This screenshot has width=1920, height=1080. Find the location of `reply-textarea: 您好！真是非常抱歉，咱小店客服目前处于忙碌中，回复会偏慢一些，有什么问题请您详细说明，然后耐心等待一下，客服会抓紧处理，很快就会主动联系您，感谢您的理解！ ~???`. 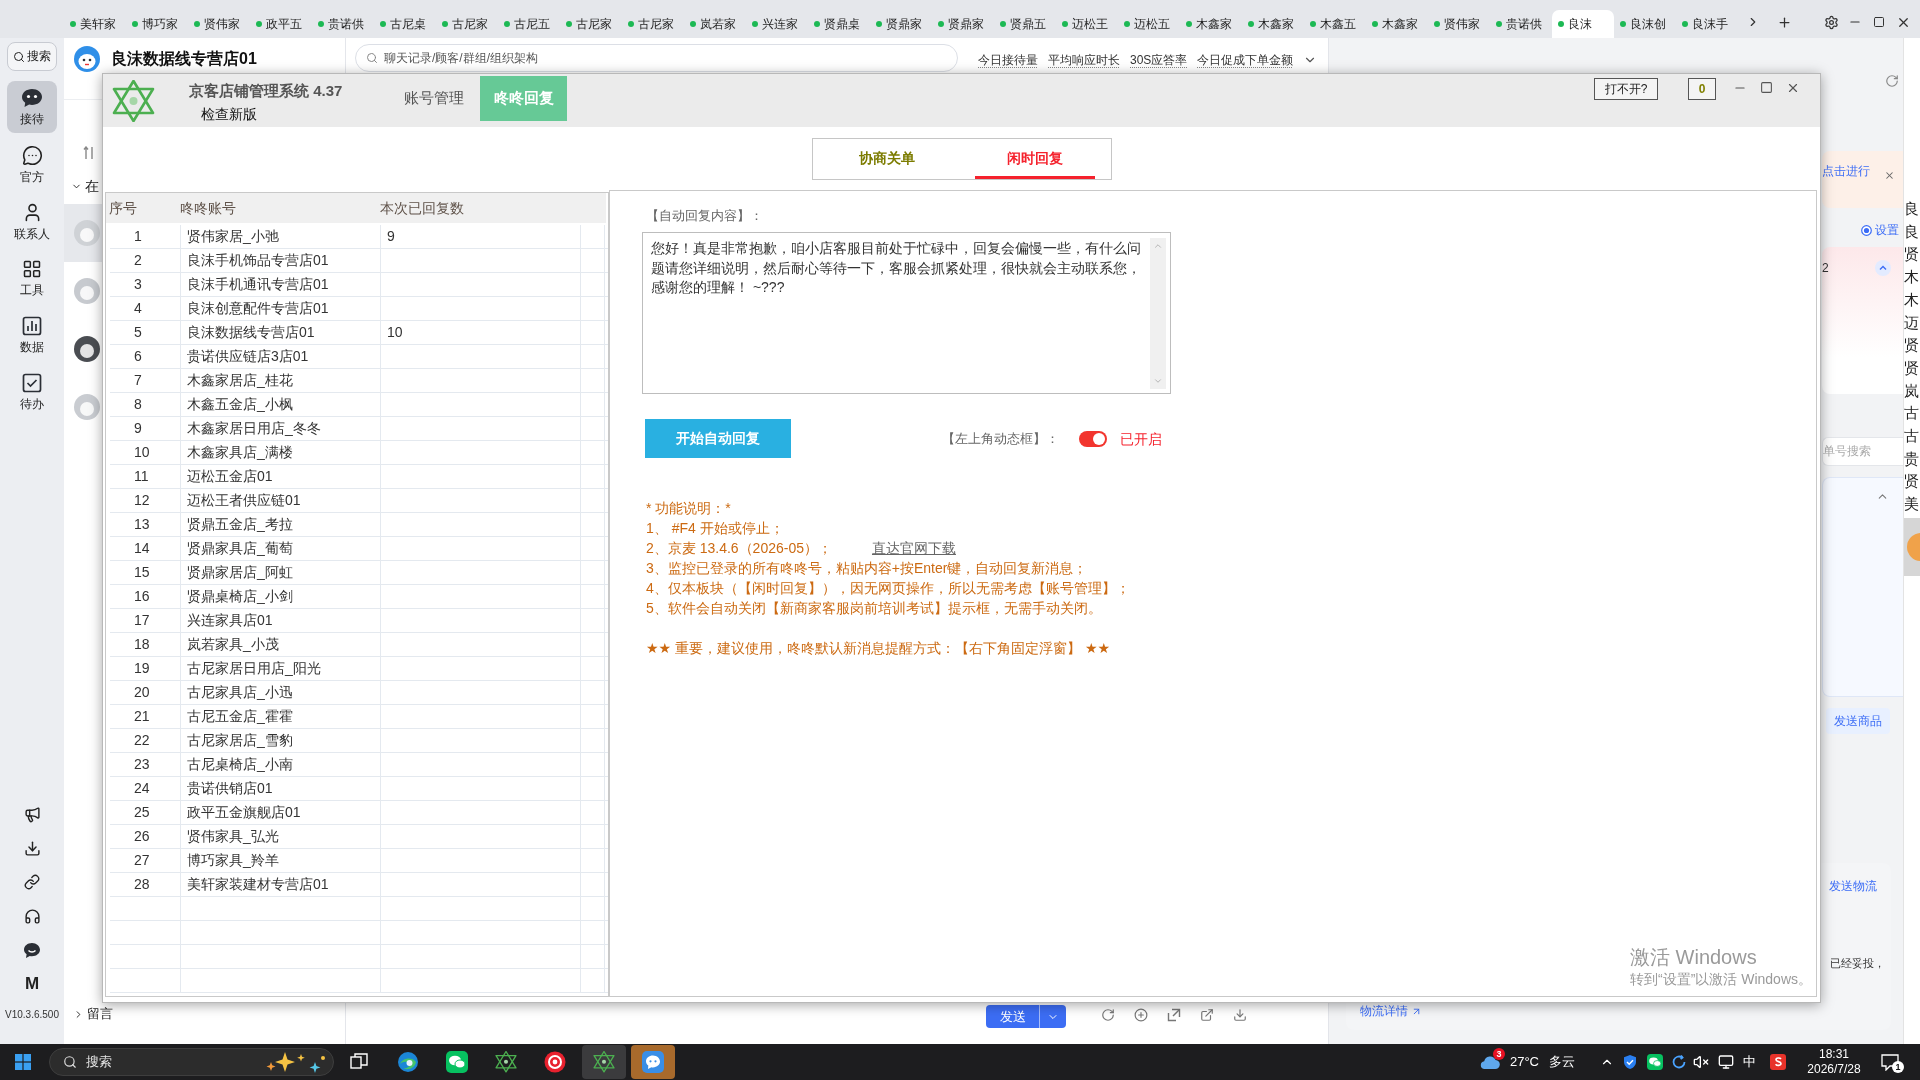

reply-textarea: 您好！真是非常抱歉，咱小店客服目前处于忙碌中，回复会偏慢一些，有什么问题请您详细说明，然后耐心等待一下，客服会抓紧处理，很快就会主动联系您，感谢您的理解！ ~??? is located at coordinates (906, 313).